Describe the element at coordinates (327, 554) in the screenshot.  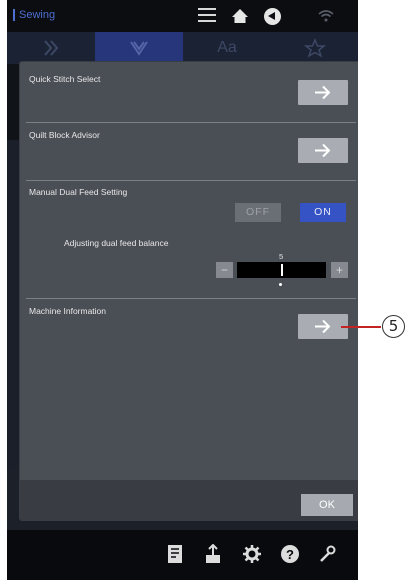
I see `tools-icon` at that location.